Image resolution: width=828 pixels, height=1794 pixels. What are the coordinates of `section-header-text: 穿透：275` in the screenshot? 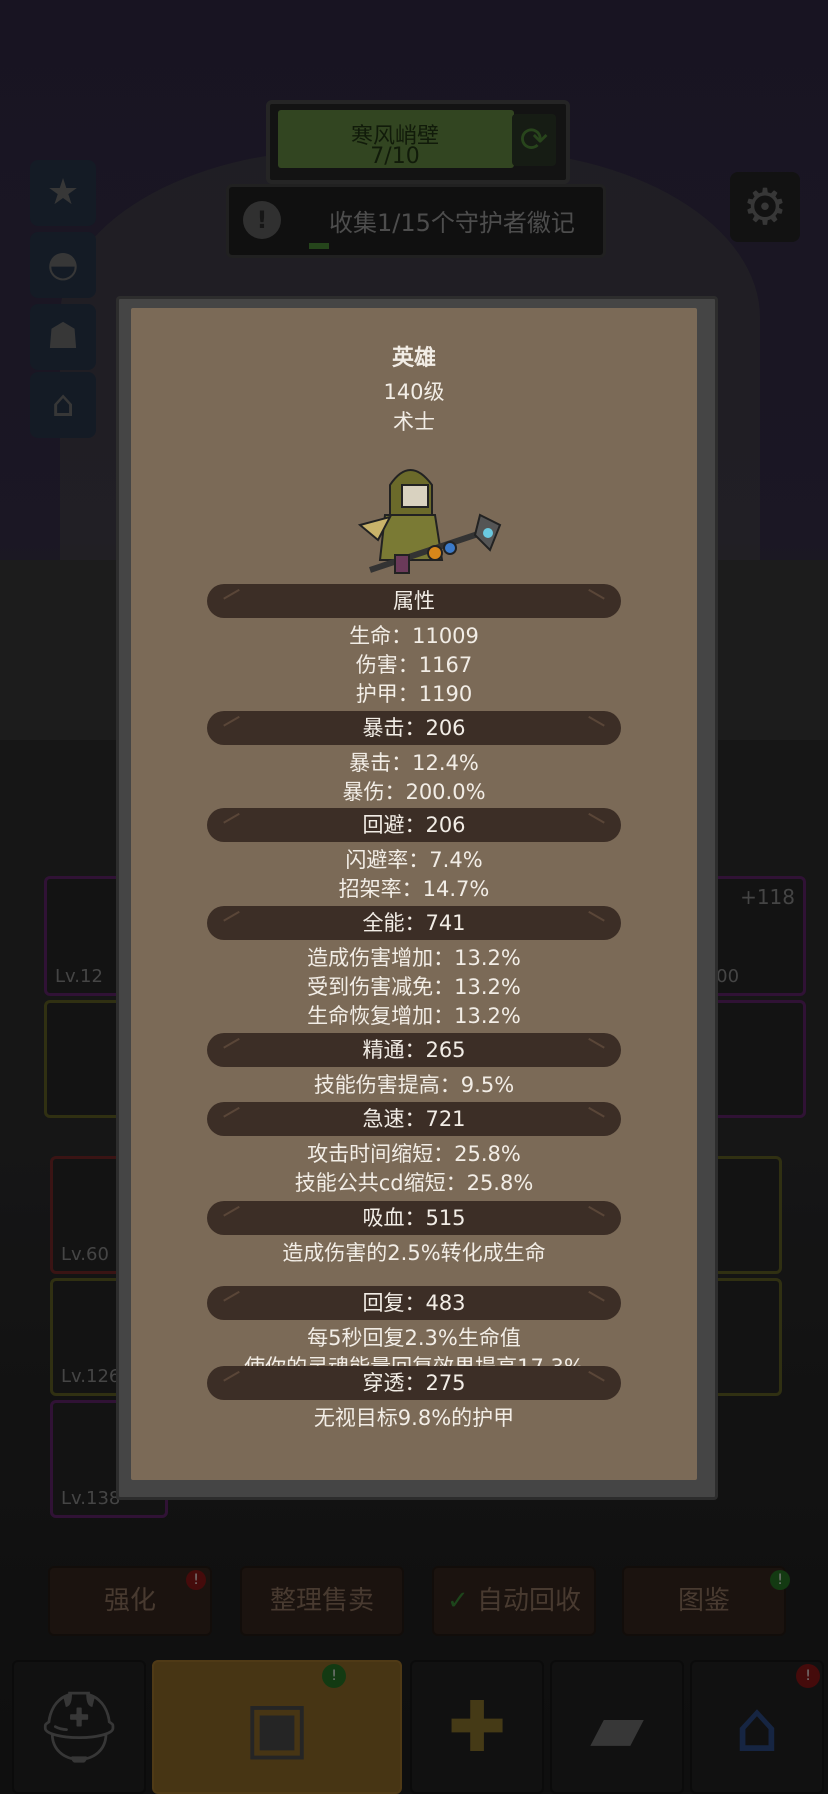 It's located at (414, 1383).